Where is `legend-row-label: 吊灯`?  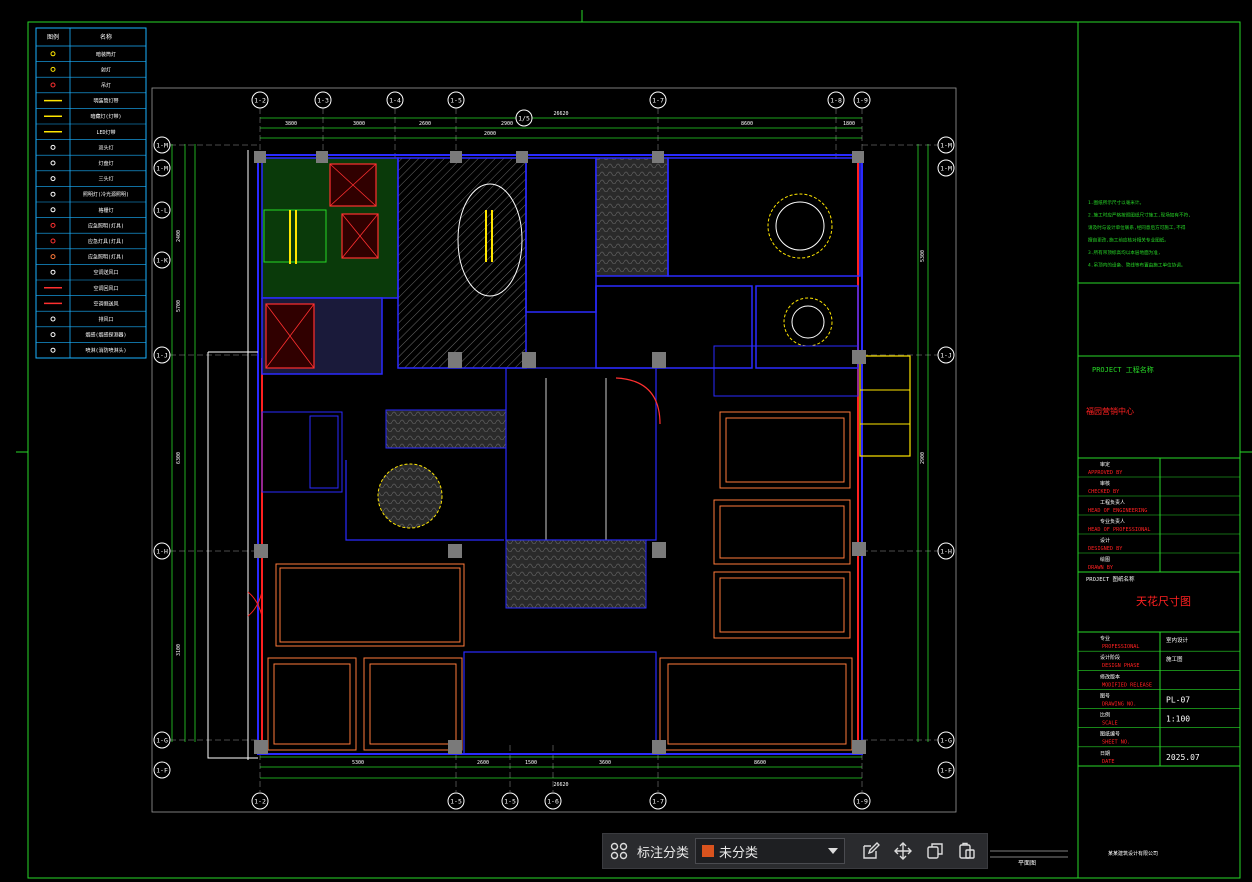 legend-row-label: 吊灯 is located at coordinates (106, 85).